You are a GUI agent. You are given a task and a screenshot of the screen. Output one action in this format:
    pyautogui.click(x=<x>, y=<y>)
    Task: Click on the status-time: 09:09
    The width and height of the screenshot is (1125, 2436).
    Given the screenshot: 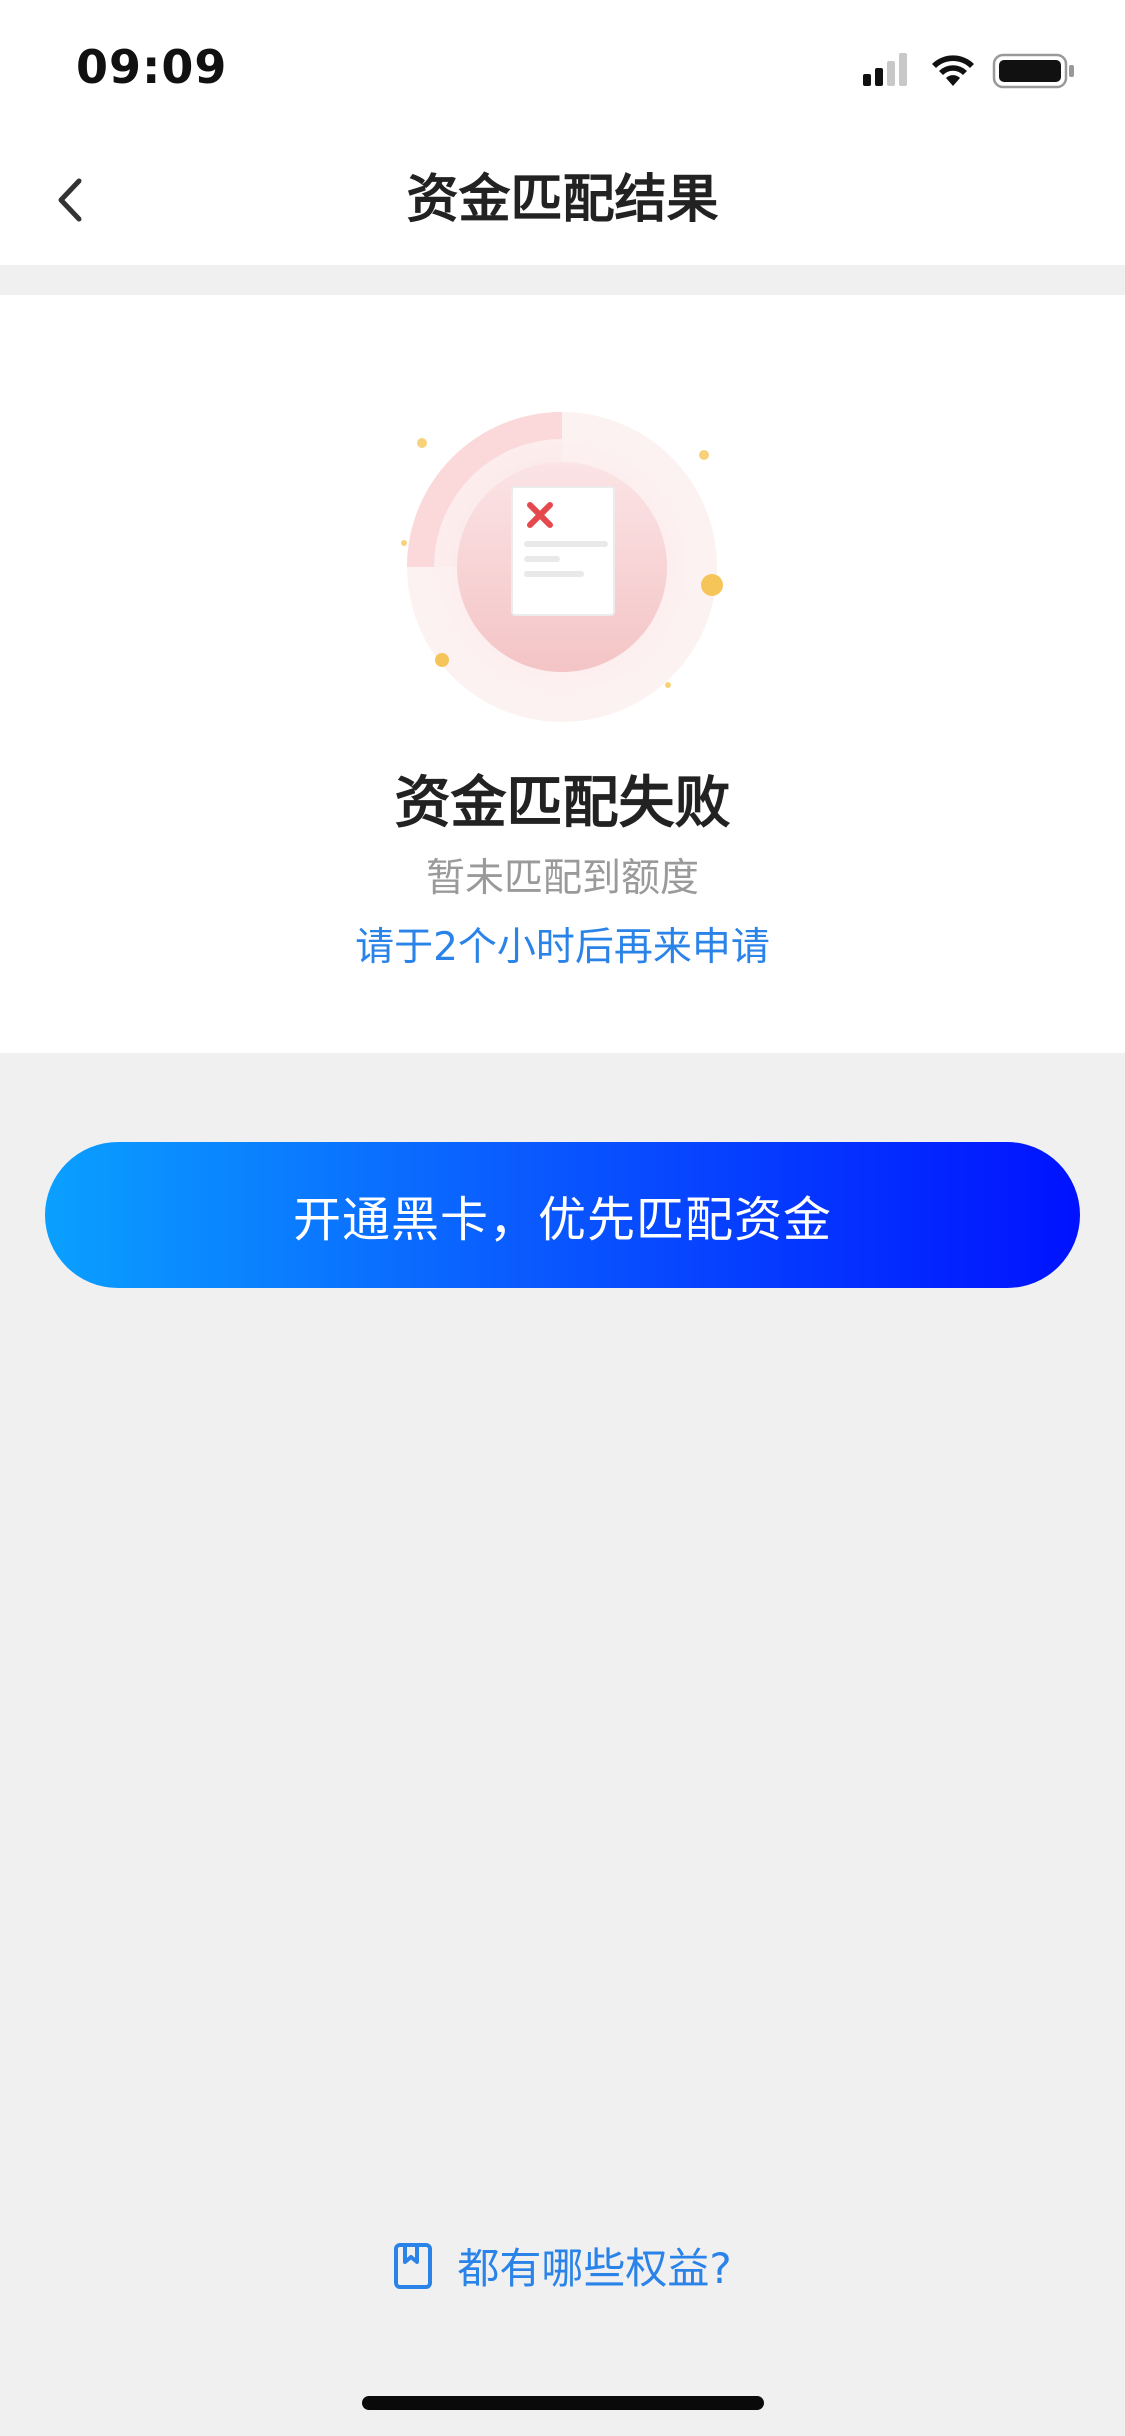 What is the action you would take?
    pyautogui.click(x=152, y=67)
    